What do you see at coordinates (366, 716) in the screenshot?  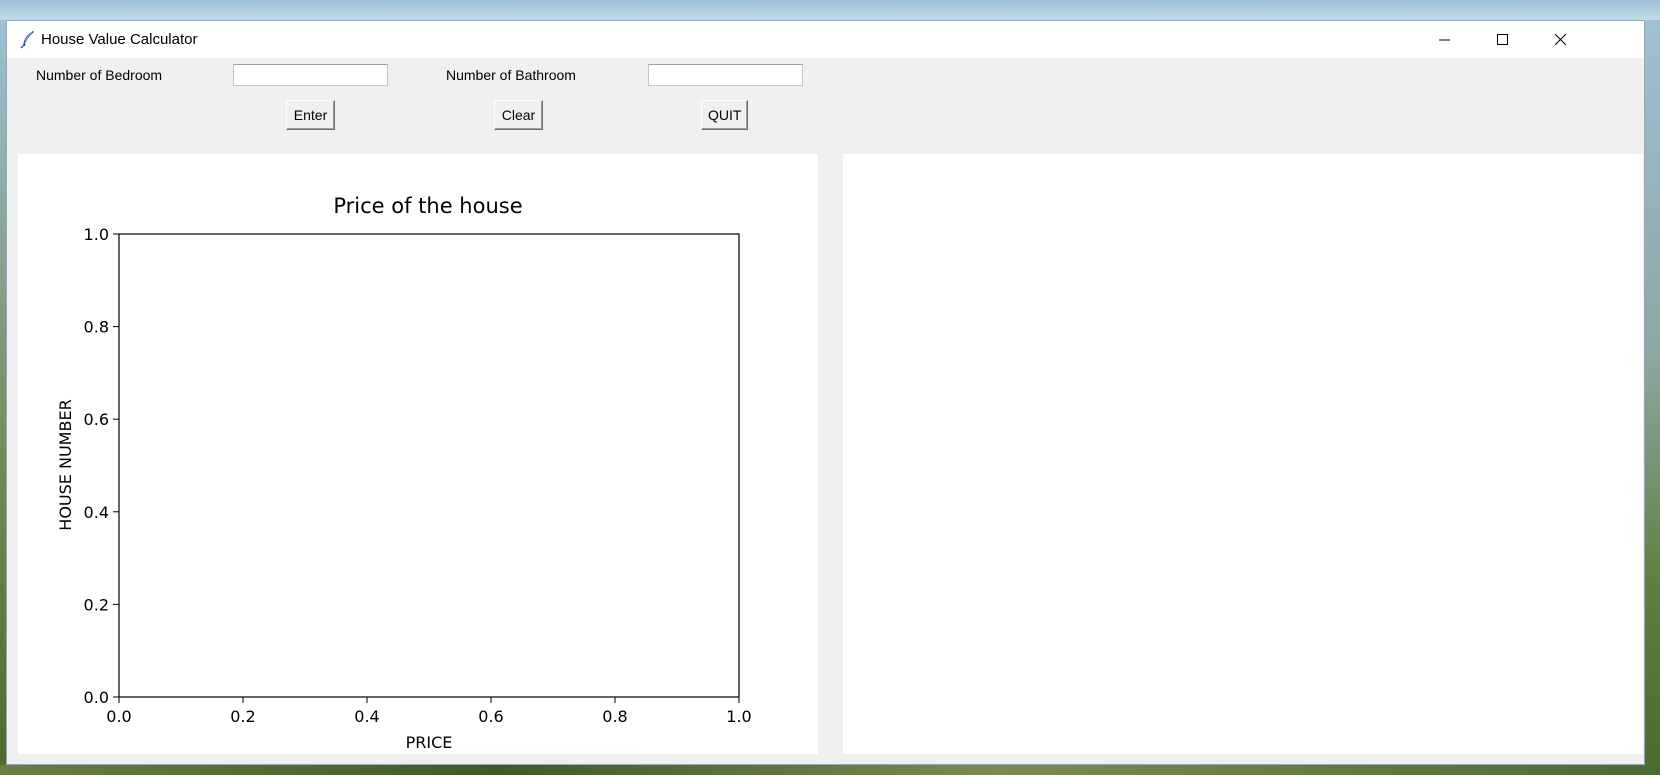 I see `x-tick-label: 0.4` at bounding box center [366, 716].